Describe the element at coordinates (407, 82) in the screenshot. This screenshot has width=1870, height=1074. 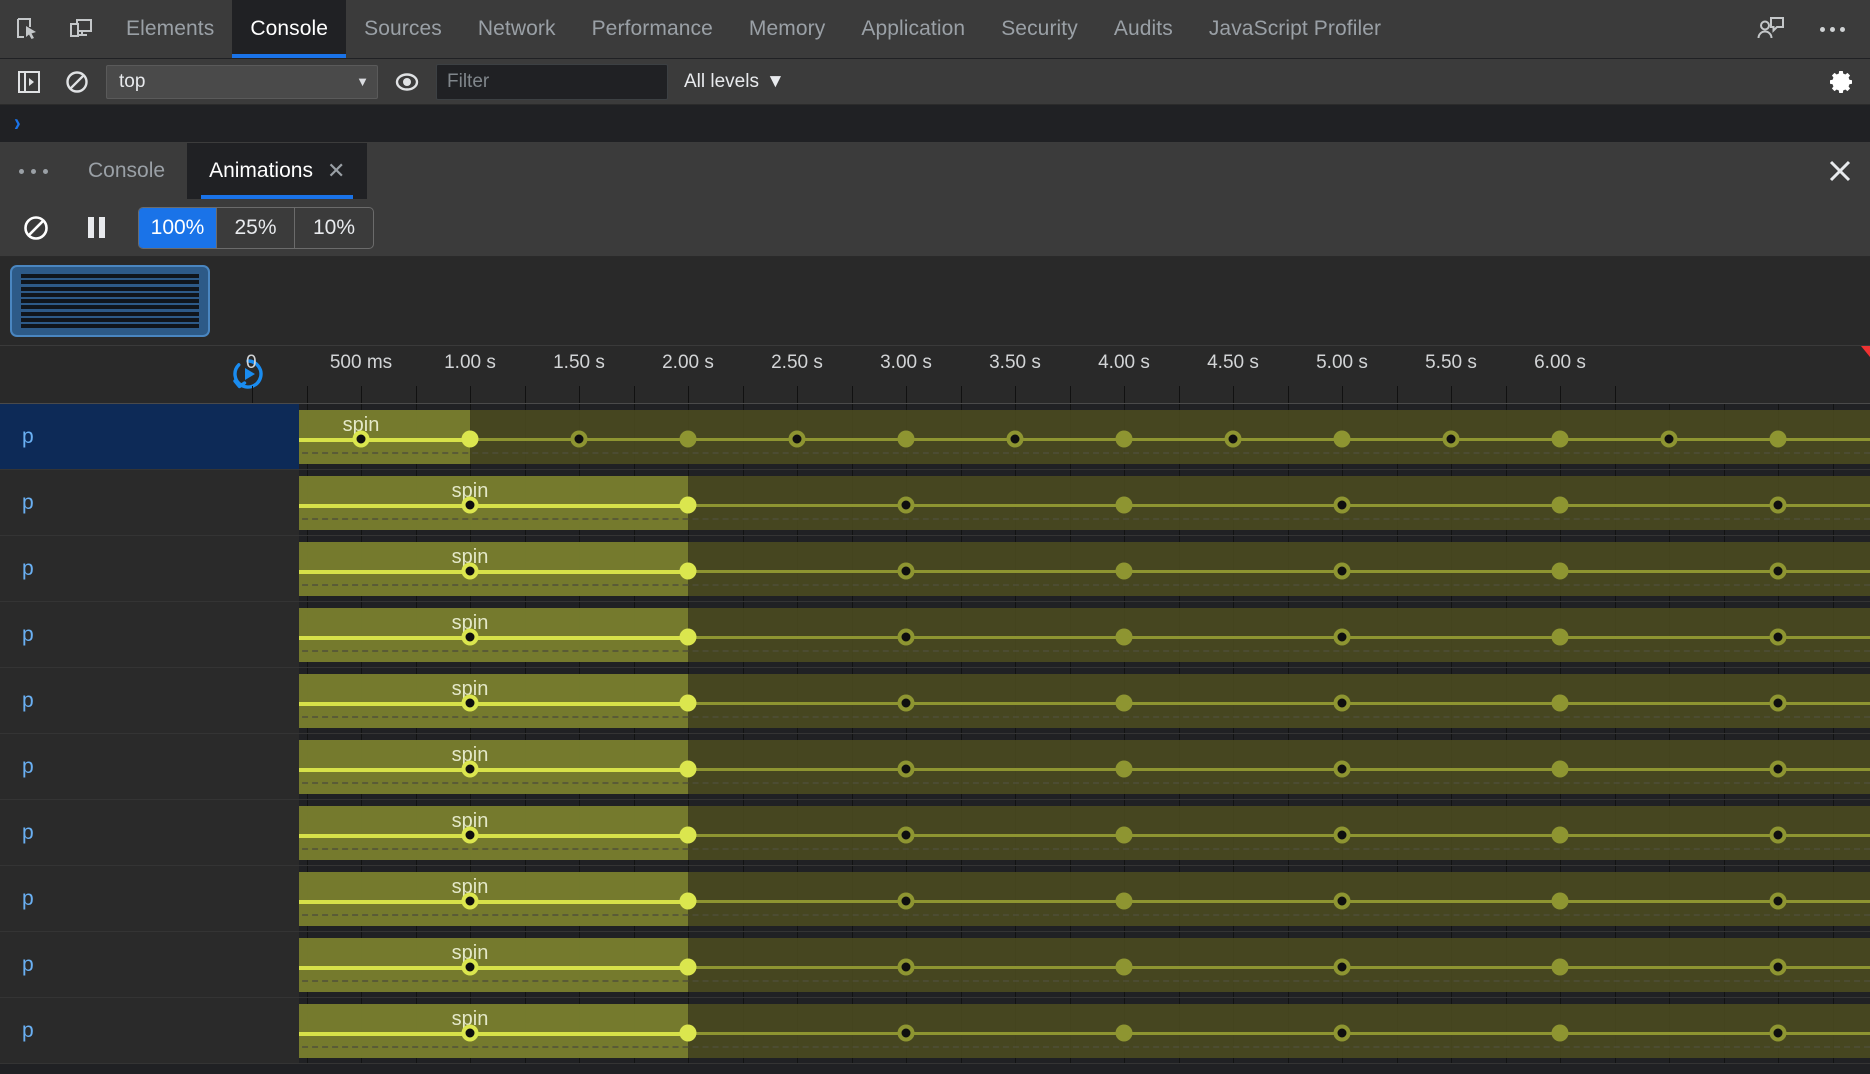
I see `live-expression-icon` at that location.